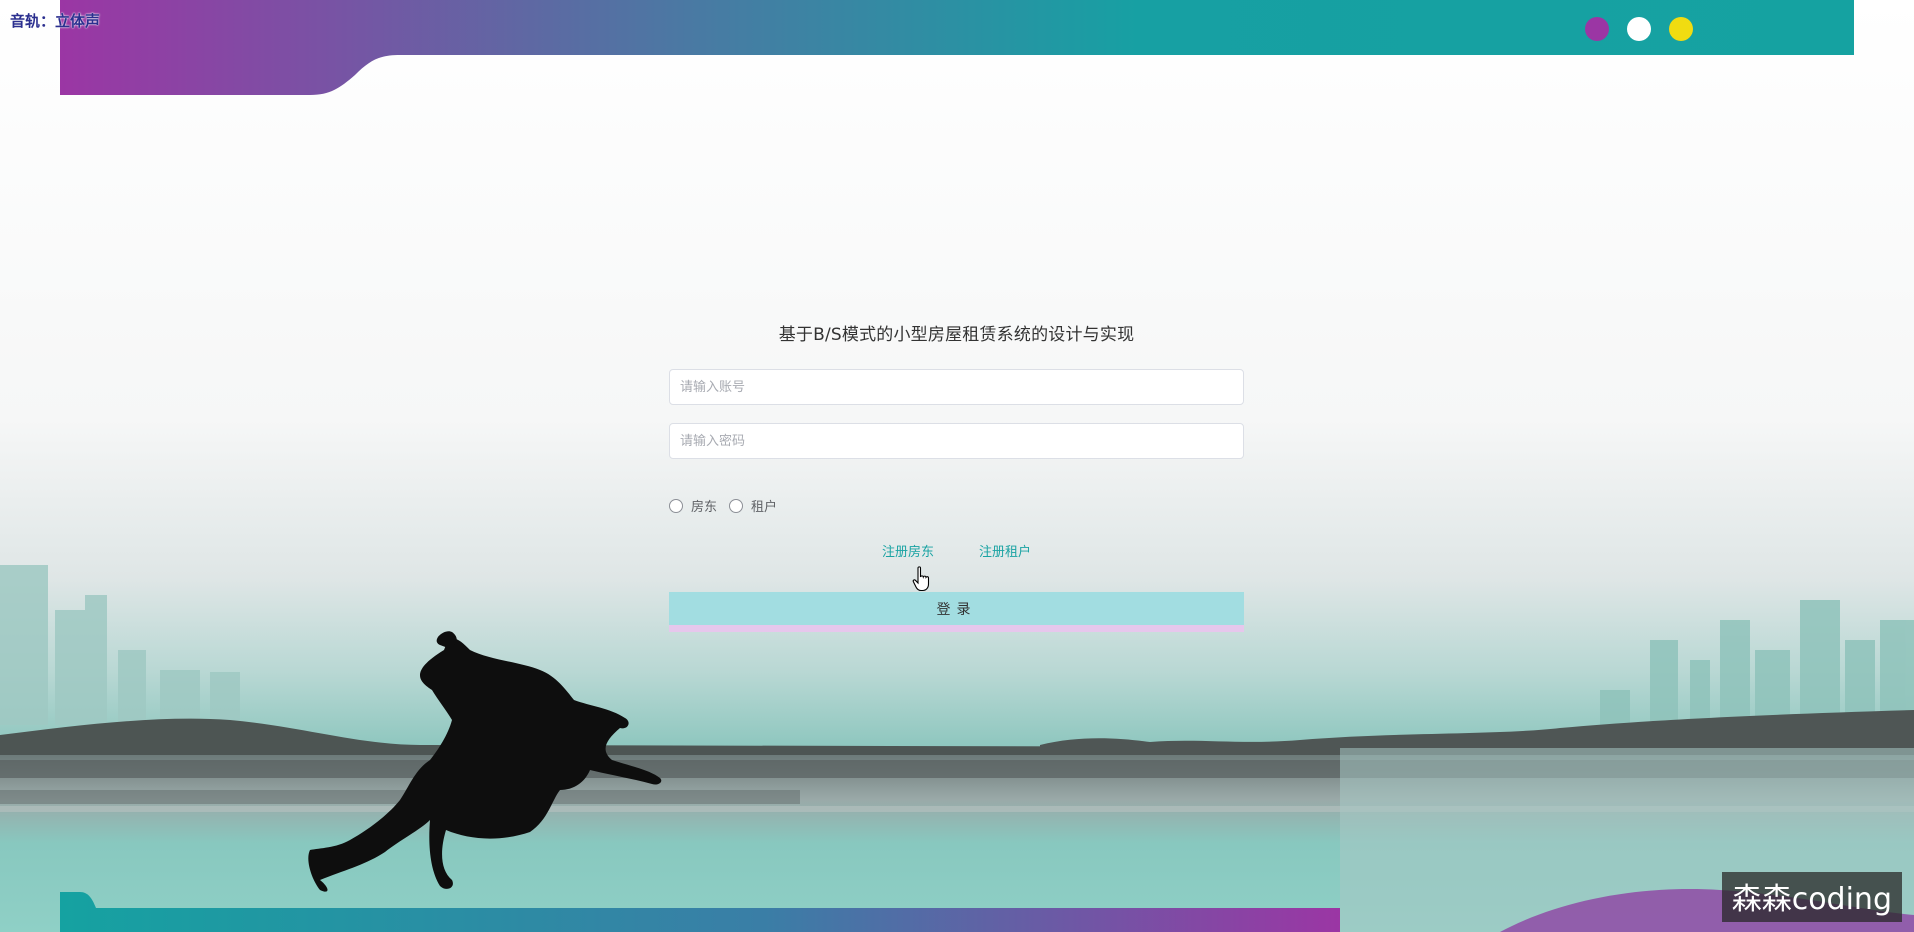 The width and height of the screenshot is (1914, 932). Describe the element at coordinates (1597, 29) in the screenshot. I see `purple-dot` at that location.